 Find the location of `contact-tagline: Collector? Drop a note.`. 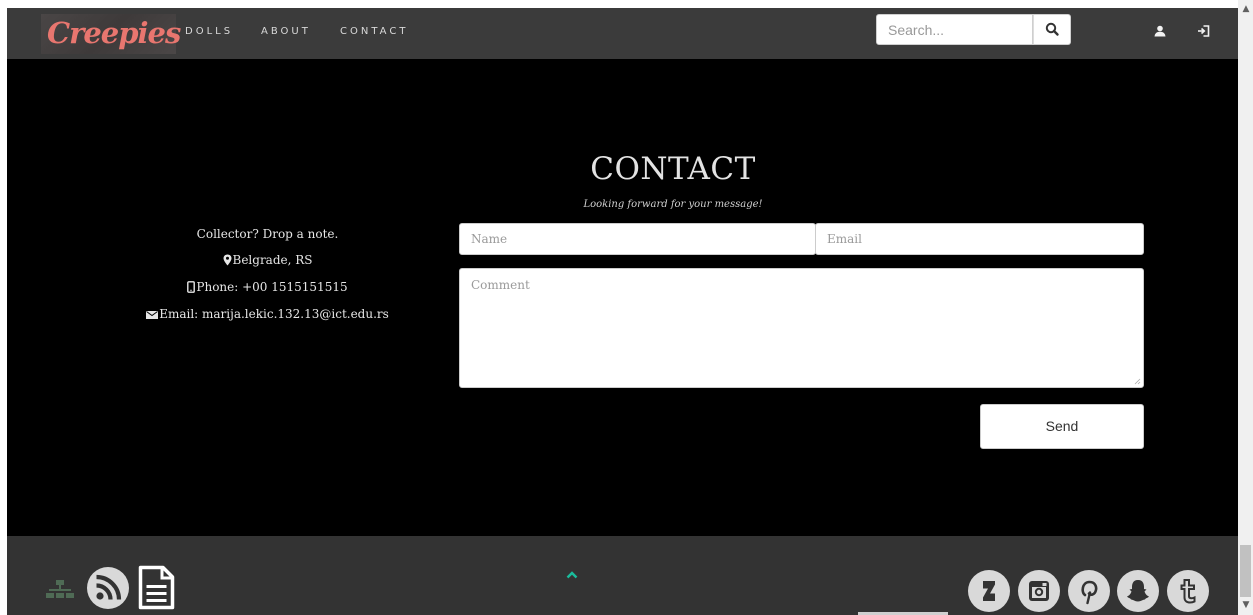

contact-tagline: Collector? Drop a note. is located at coordinates (267, 234).